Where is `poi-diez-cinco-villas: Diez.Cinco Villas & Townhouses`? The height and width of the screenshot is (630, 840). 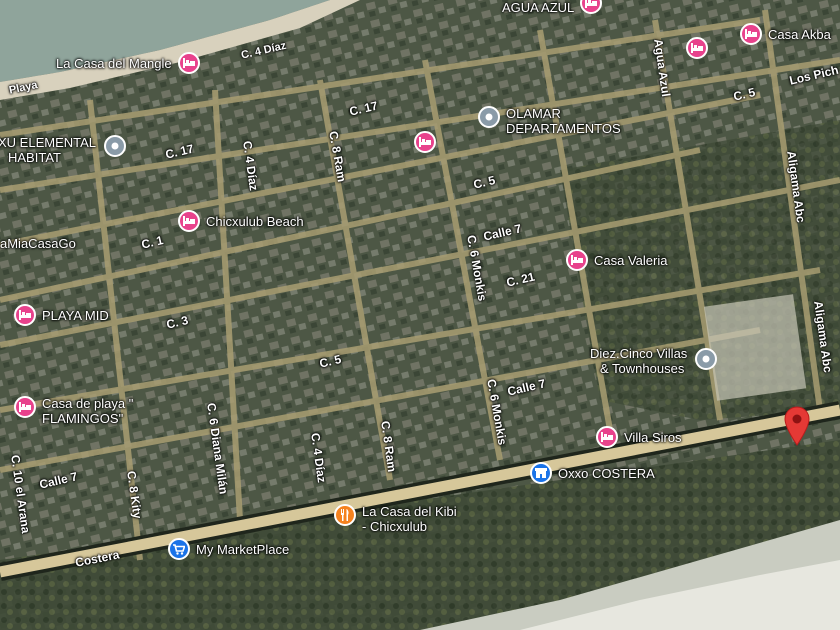 poi-diez-cinco-villas: Diez.Cinco Villas & Townhouses is located at coordinates (654, 361).